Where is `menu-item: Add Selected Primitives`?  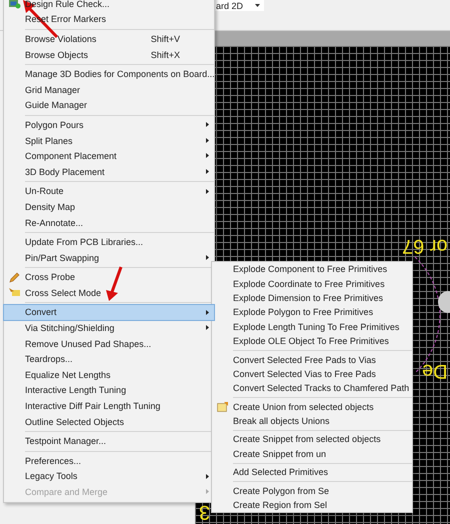
menu-item: Add Selected Primitives is located at coordinates (312, 472).